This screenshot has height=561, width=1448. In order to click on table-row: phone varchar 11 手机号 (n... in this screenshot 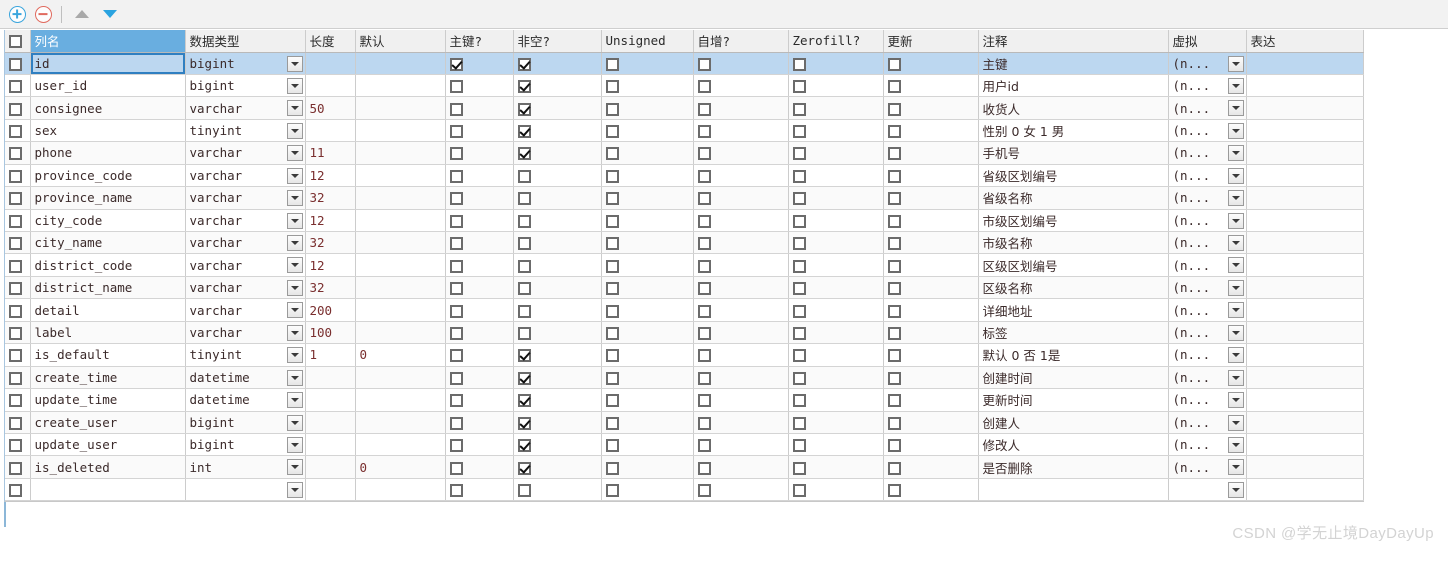, I will do `click(684, 153)`.